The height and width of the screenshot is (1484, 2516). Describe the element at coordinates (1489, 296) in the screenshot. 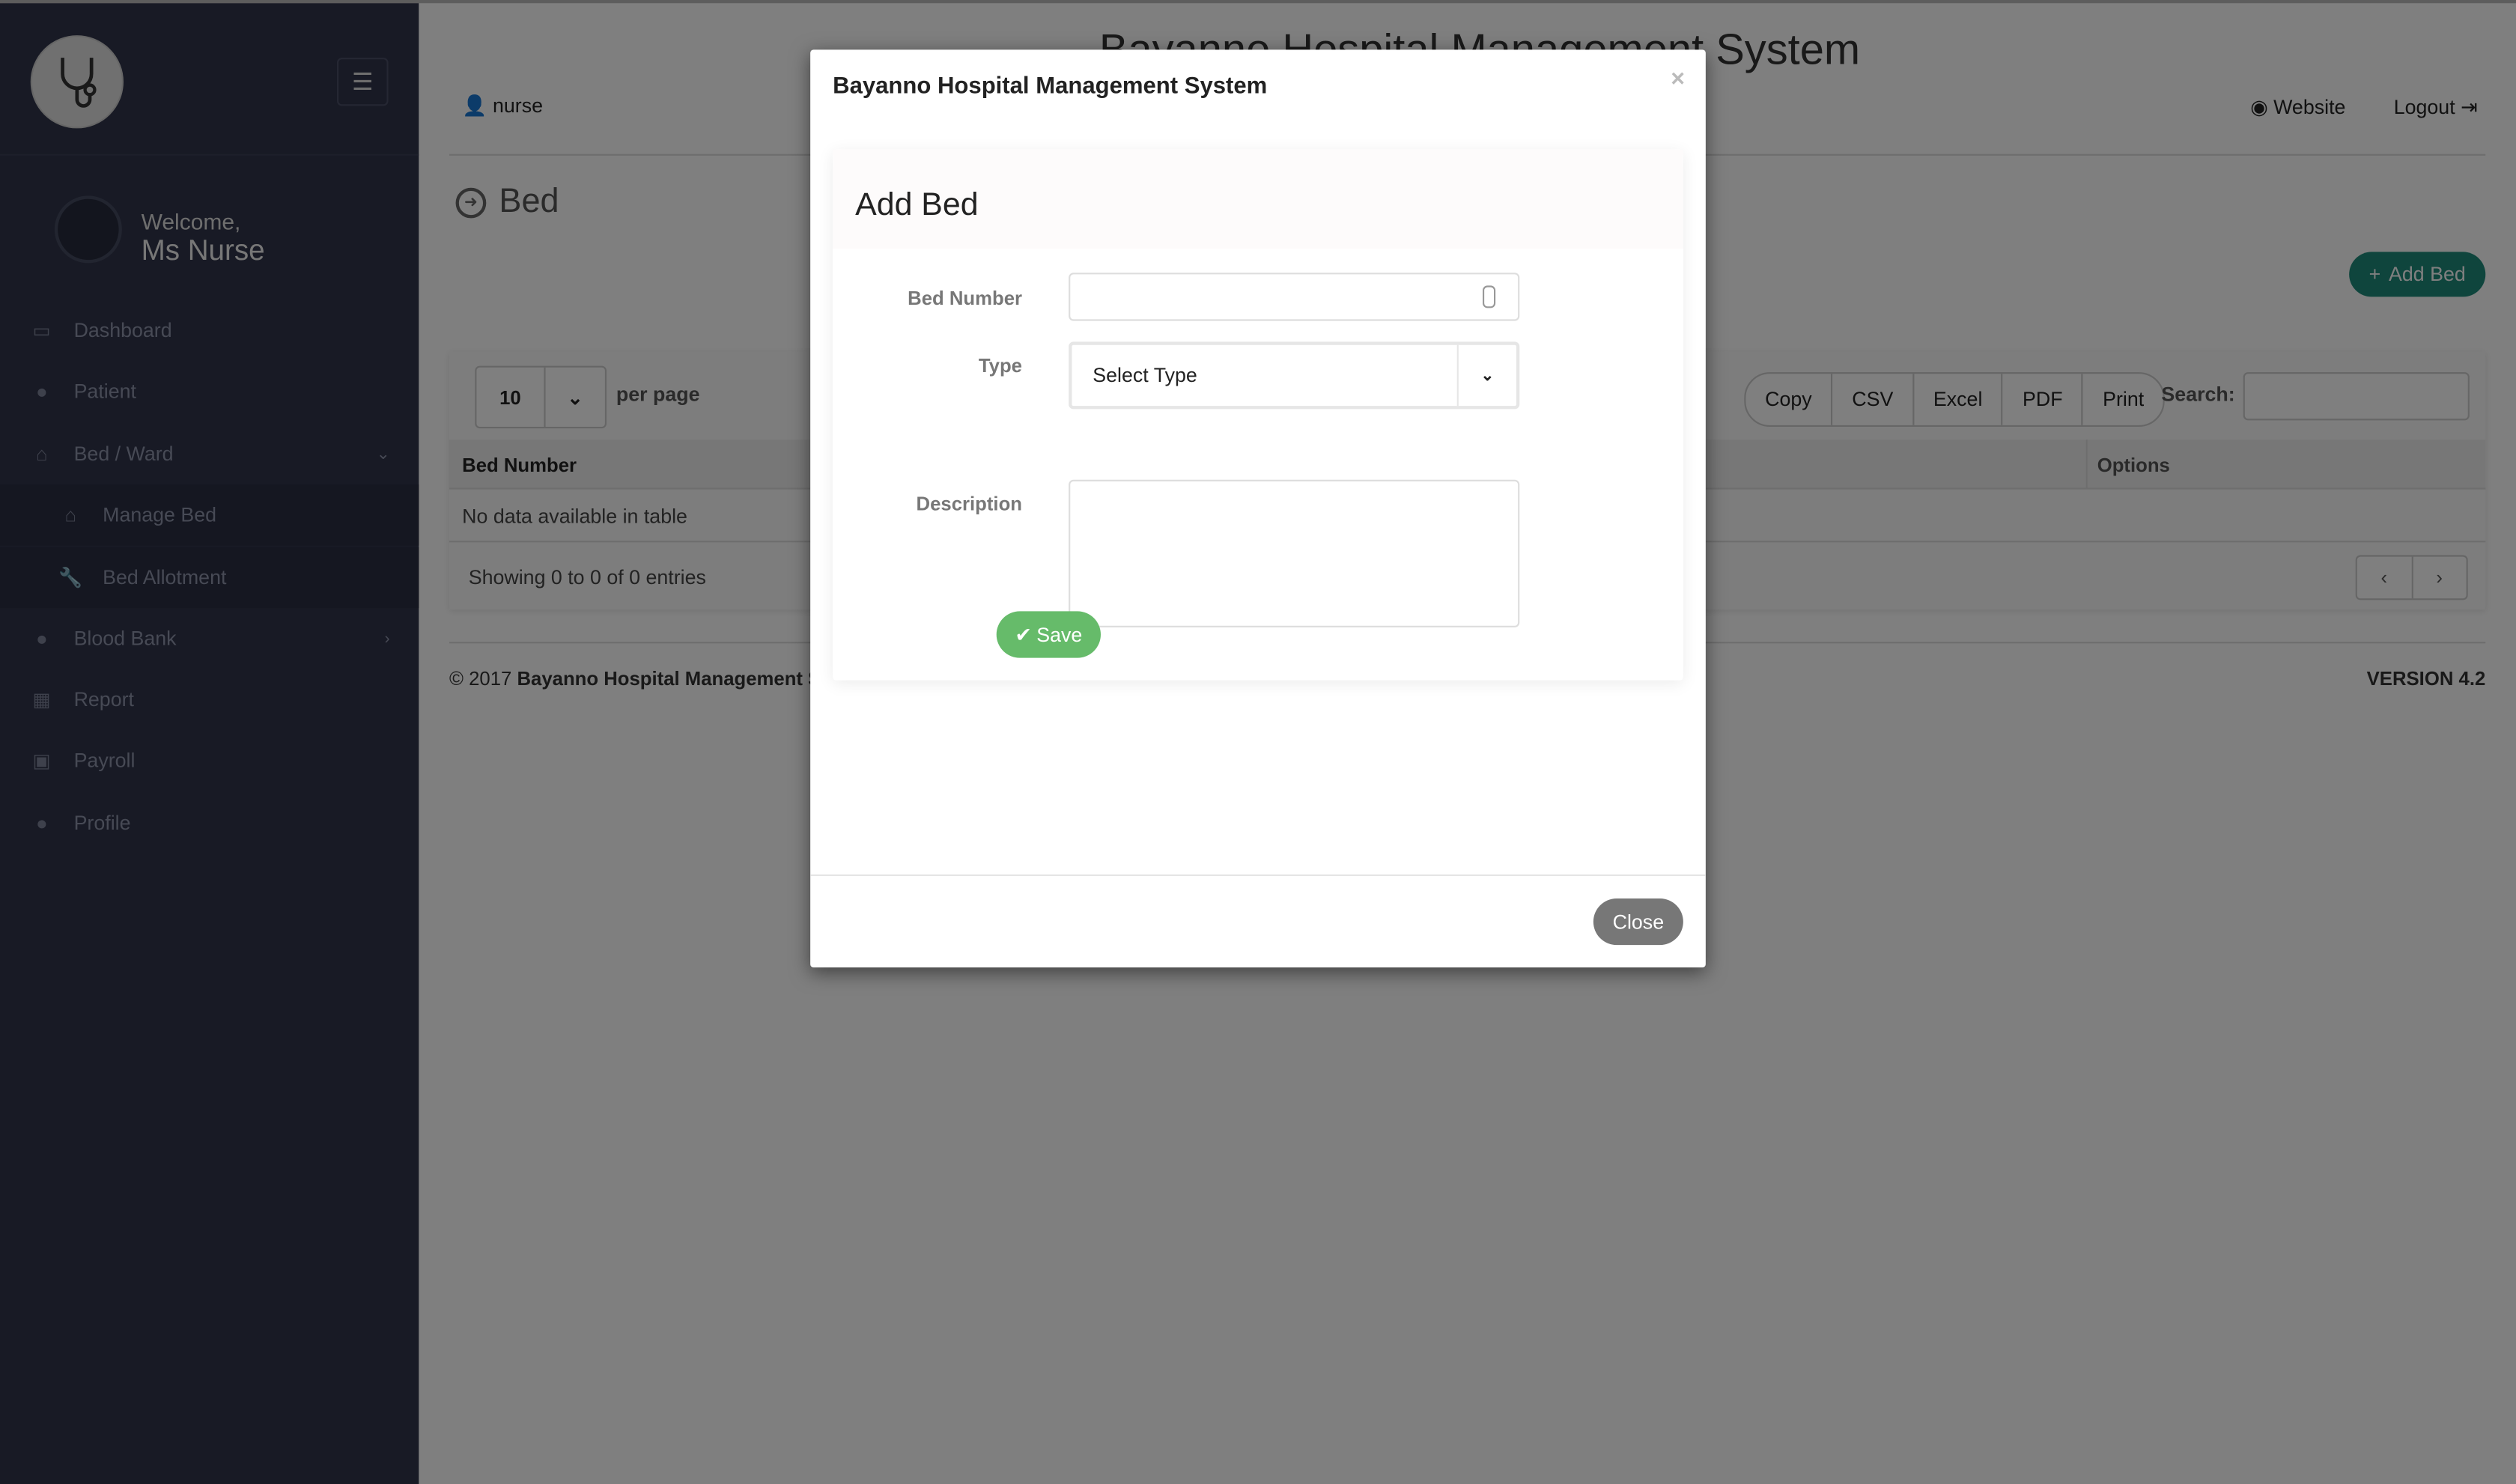

I see `number-spinner-icon` at that location.